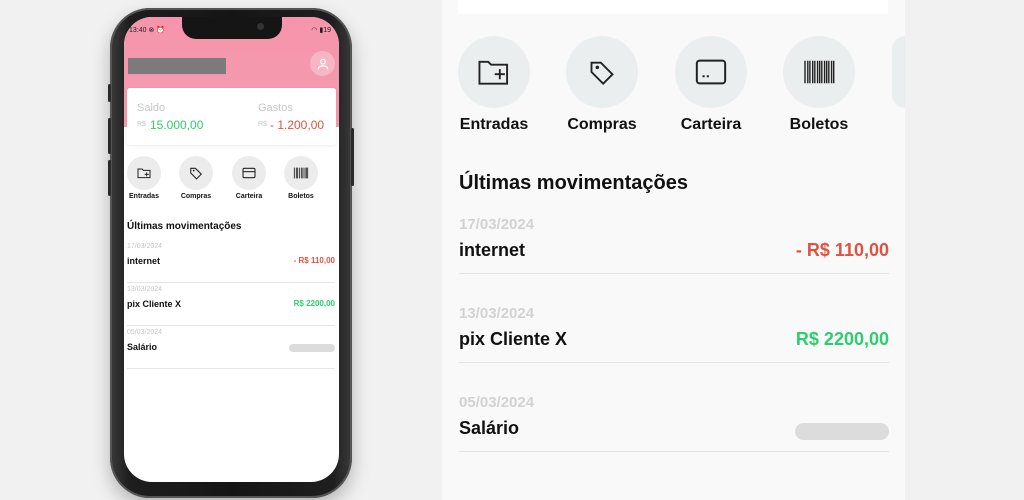 Image resolution: width=1024 pixels, height=500 pixels. I want to click on phone-notch, so click(231, 28).